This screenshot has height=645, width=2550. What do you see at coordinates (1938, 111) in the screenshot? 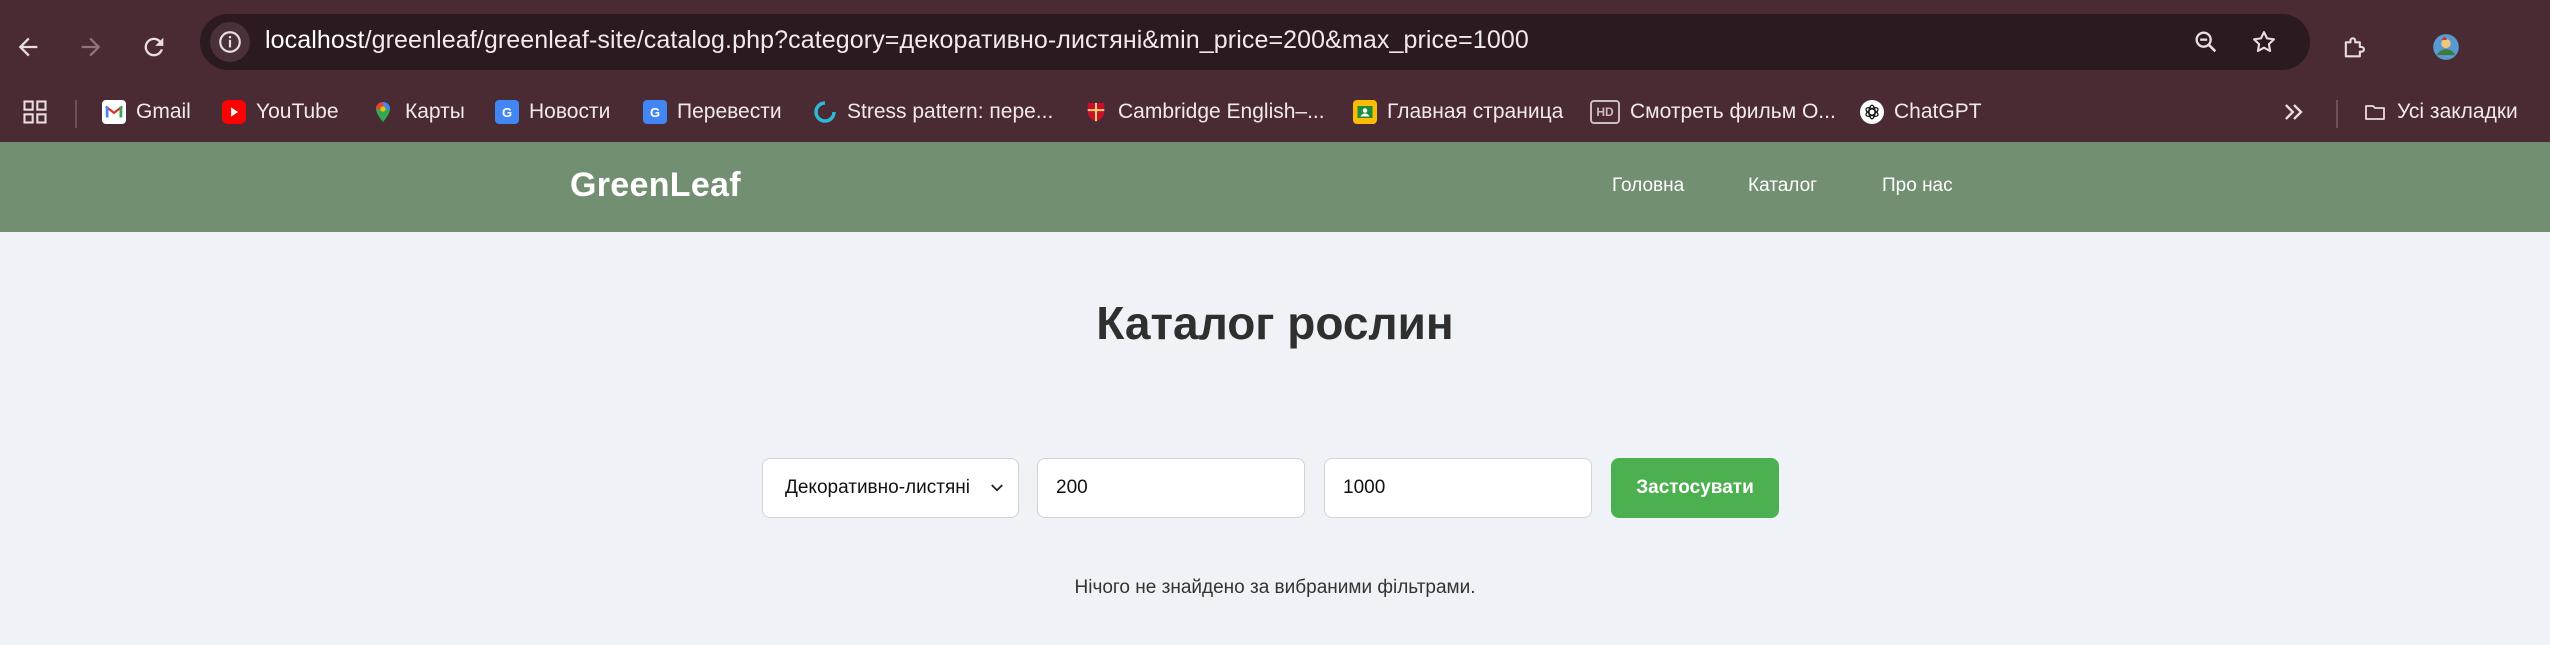
I see `bookmark-label: ChatGPT` at bounding box center [1938, 111].